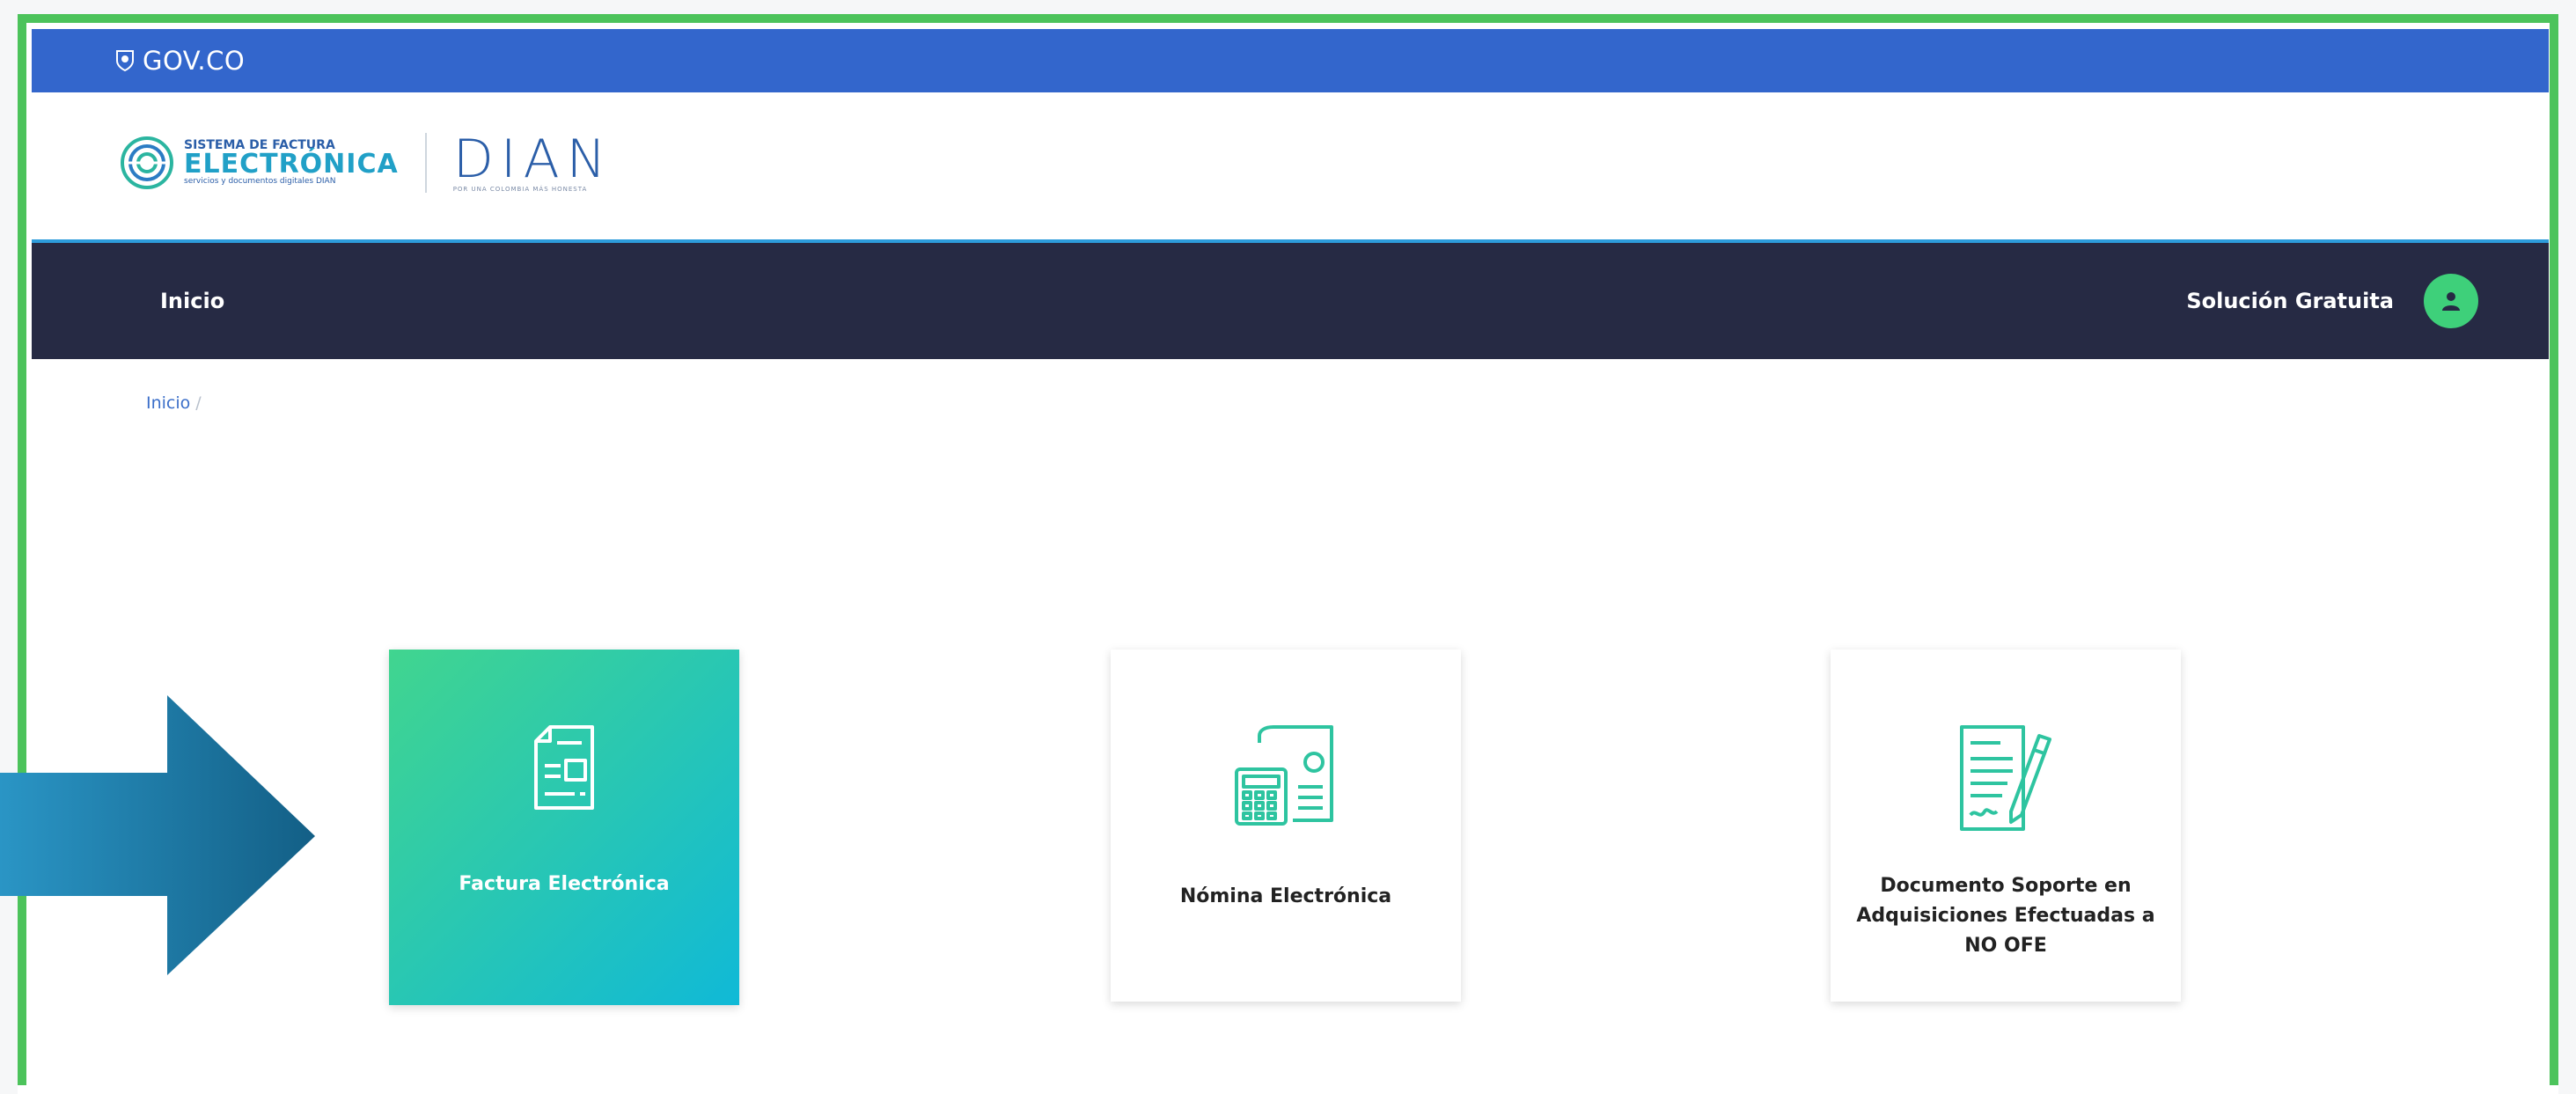 The width and height of the screenshot is (2576, 1094). What do you see at coordinates (564, 884) in the screenshot?
I see `card-factura-label: Factura Electrónica` at bounding box center [564, 884].